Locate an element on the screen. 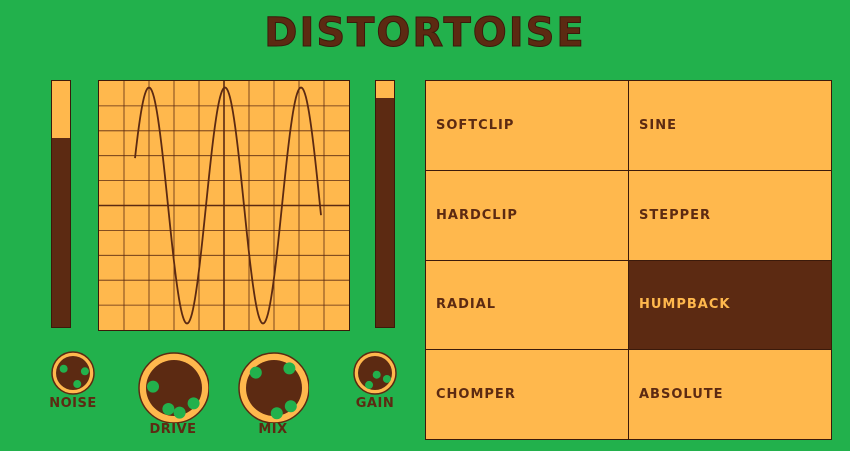 The height and width of the screenshot is (451, 850). mode-humpback: HUMPBACK is located at coordinates (730, 305).